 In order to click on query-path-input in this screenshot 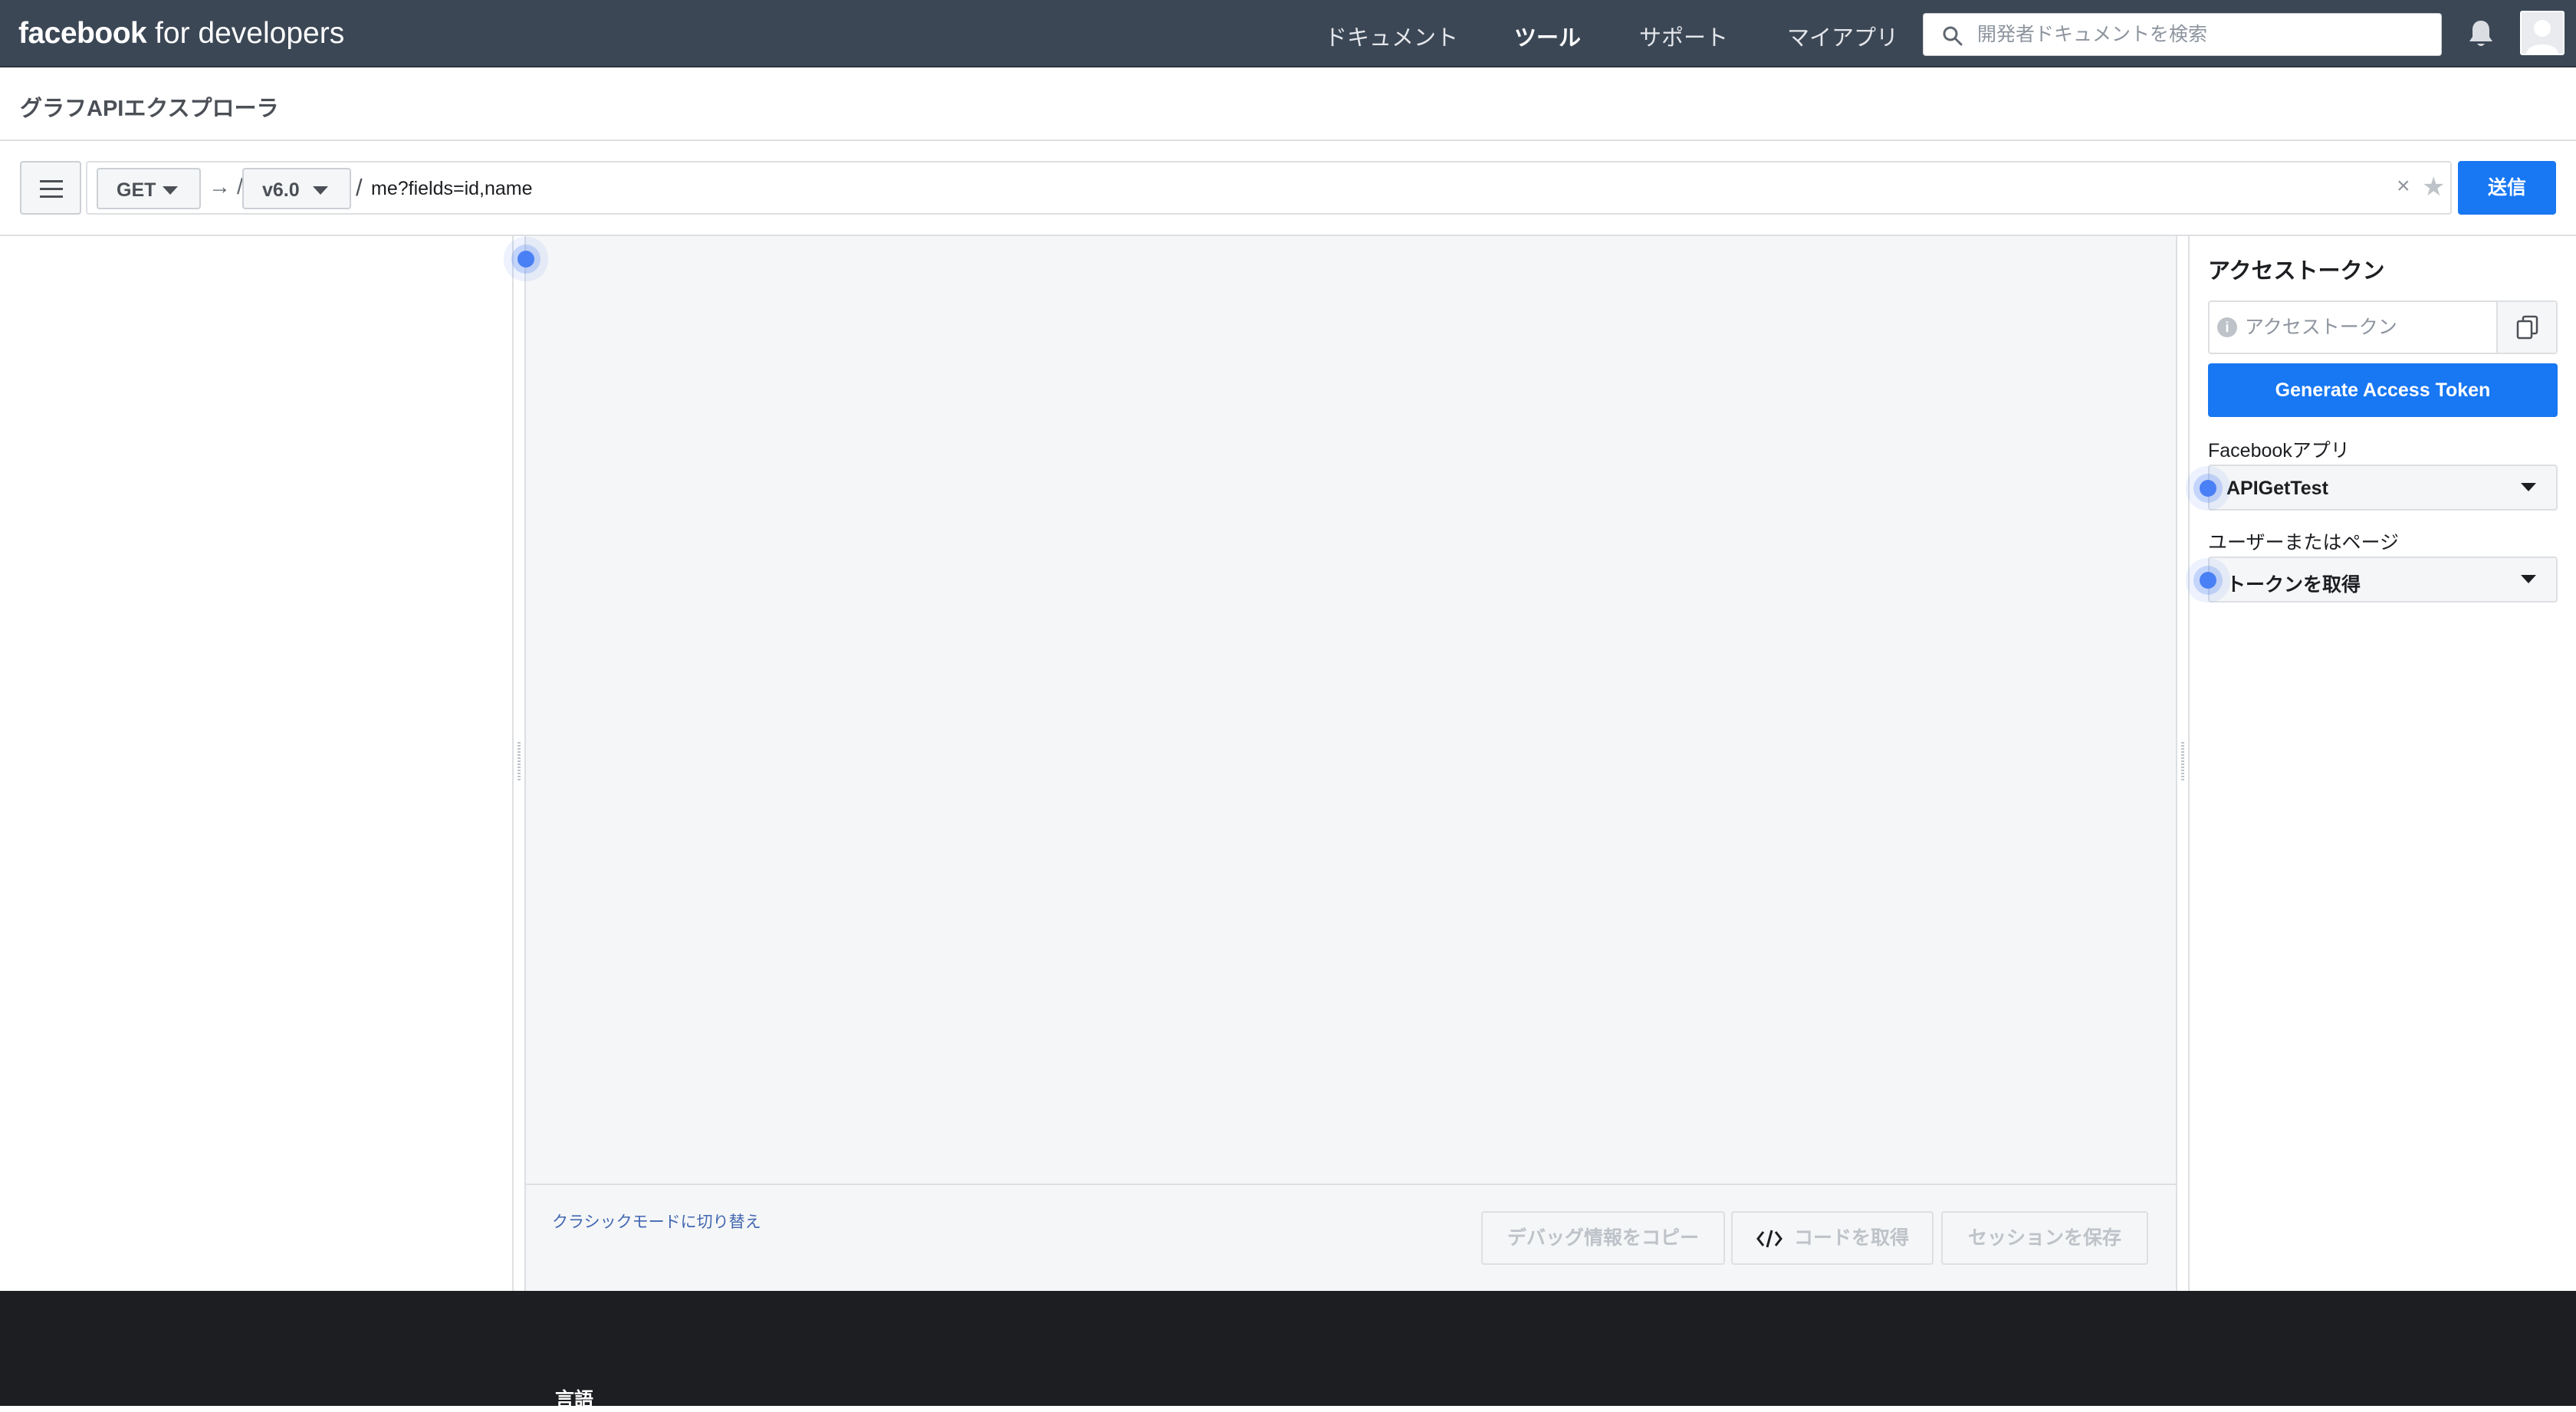, I will do `click(1413, 188)`.